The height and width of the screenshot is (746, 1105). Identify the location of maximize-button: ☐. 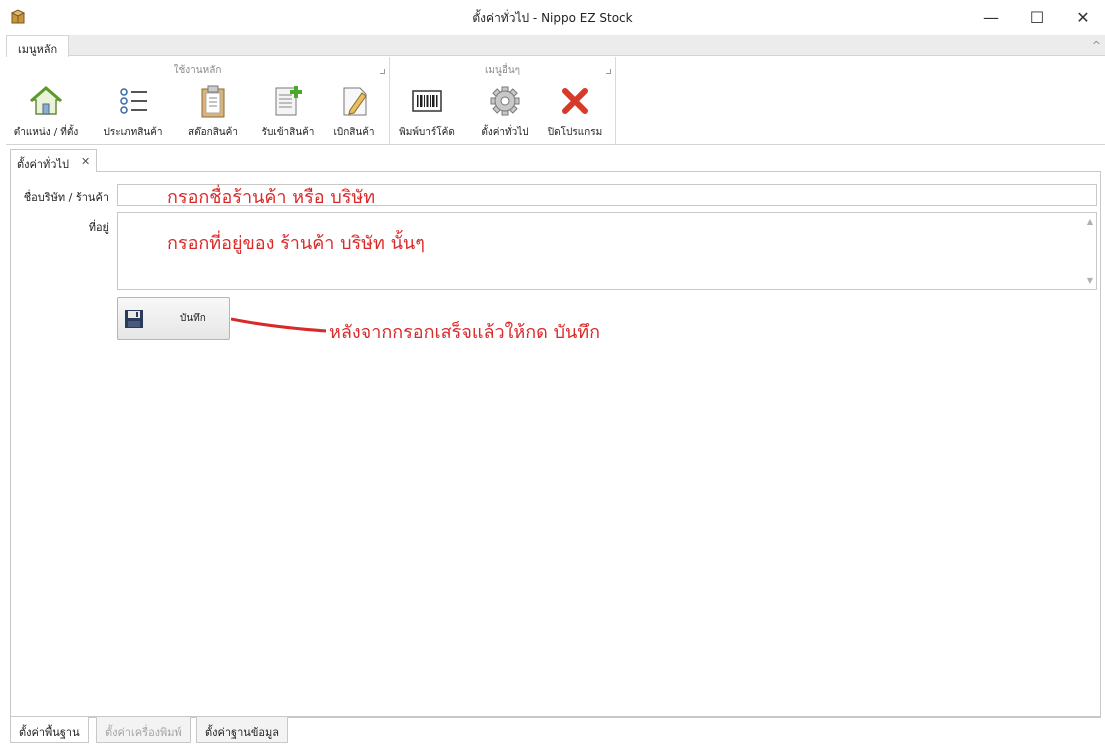
(1037, 17).